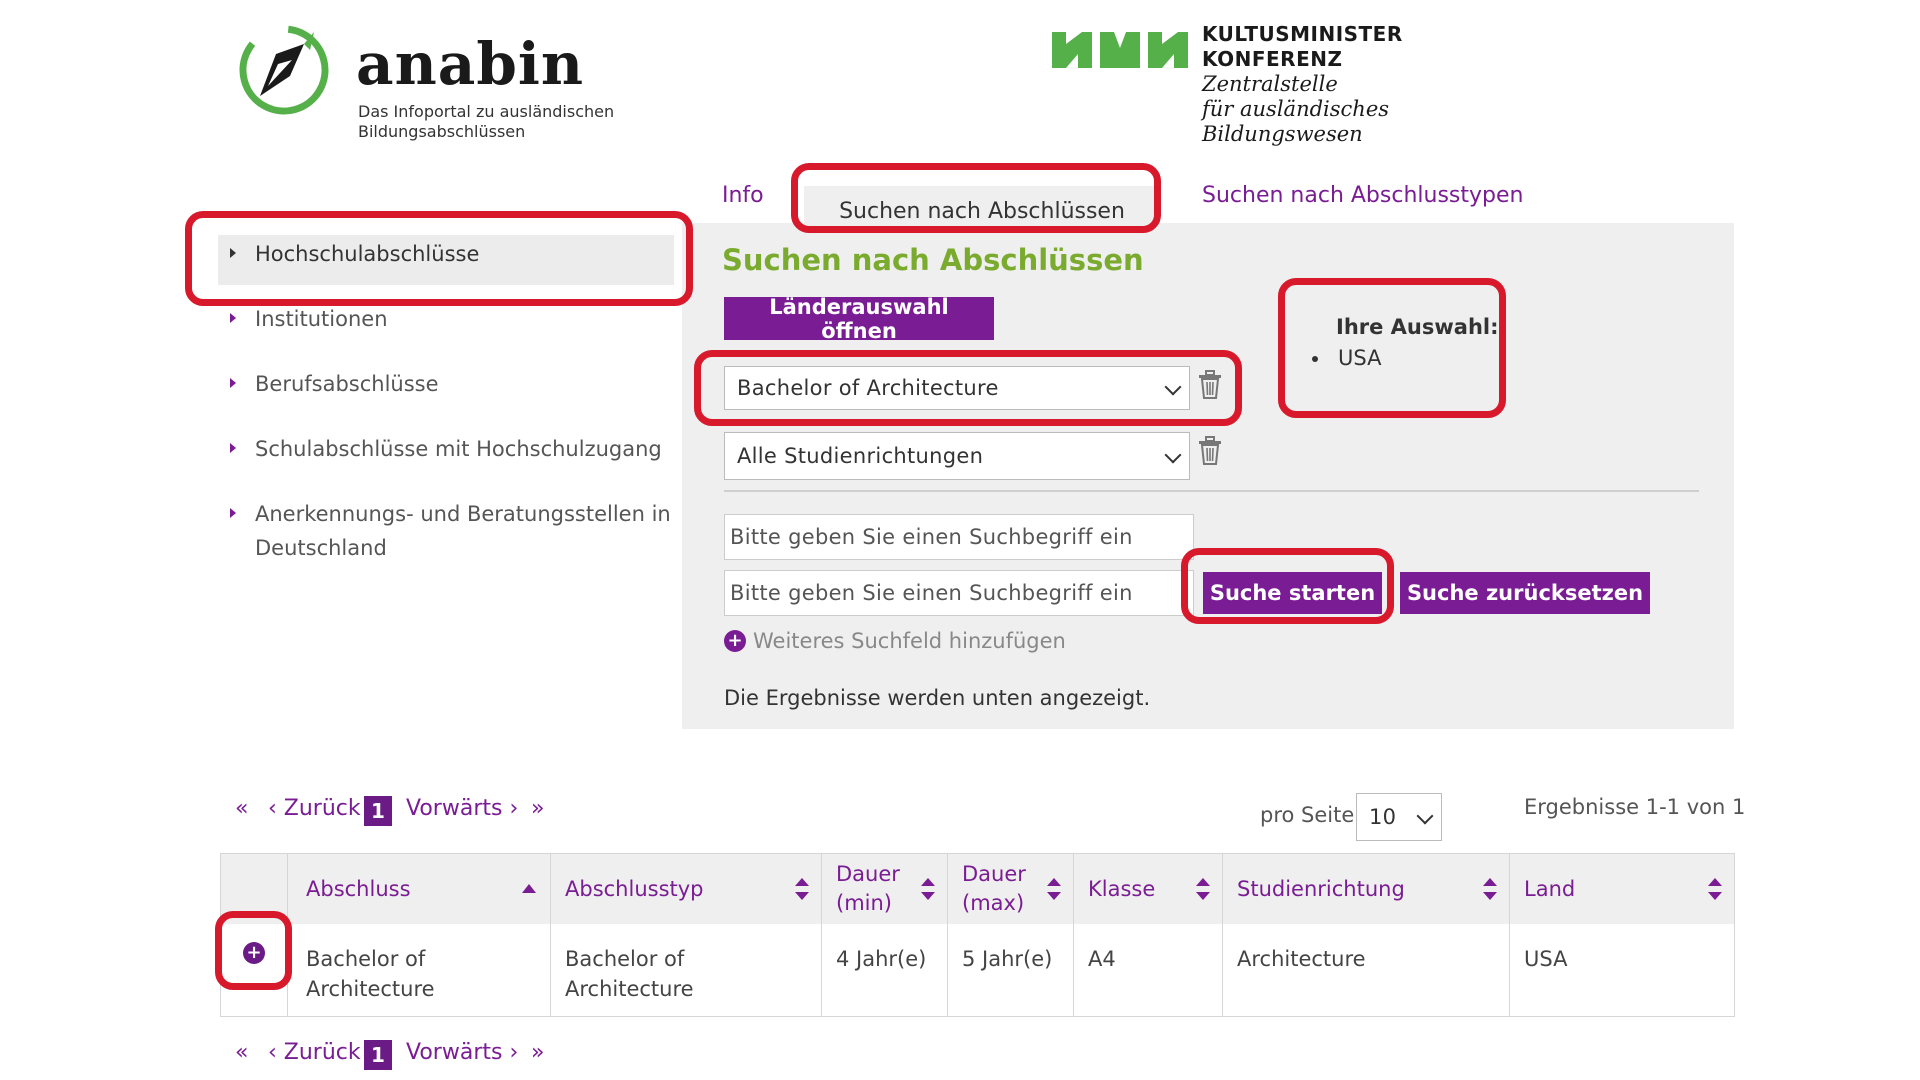 The height and width of the screenshot is (1080, 1920). Describe the element at coordinates (1315, 359) in the screenshot. I see `selection-bullet` at that location.